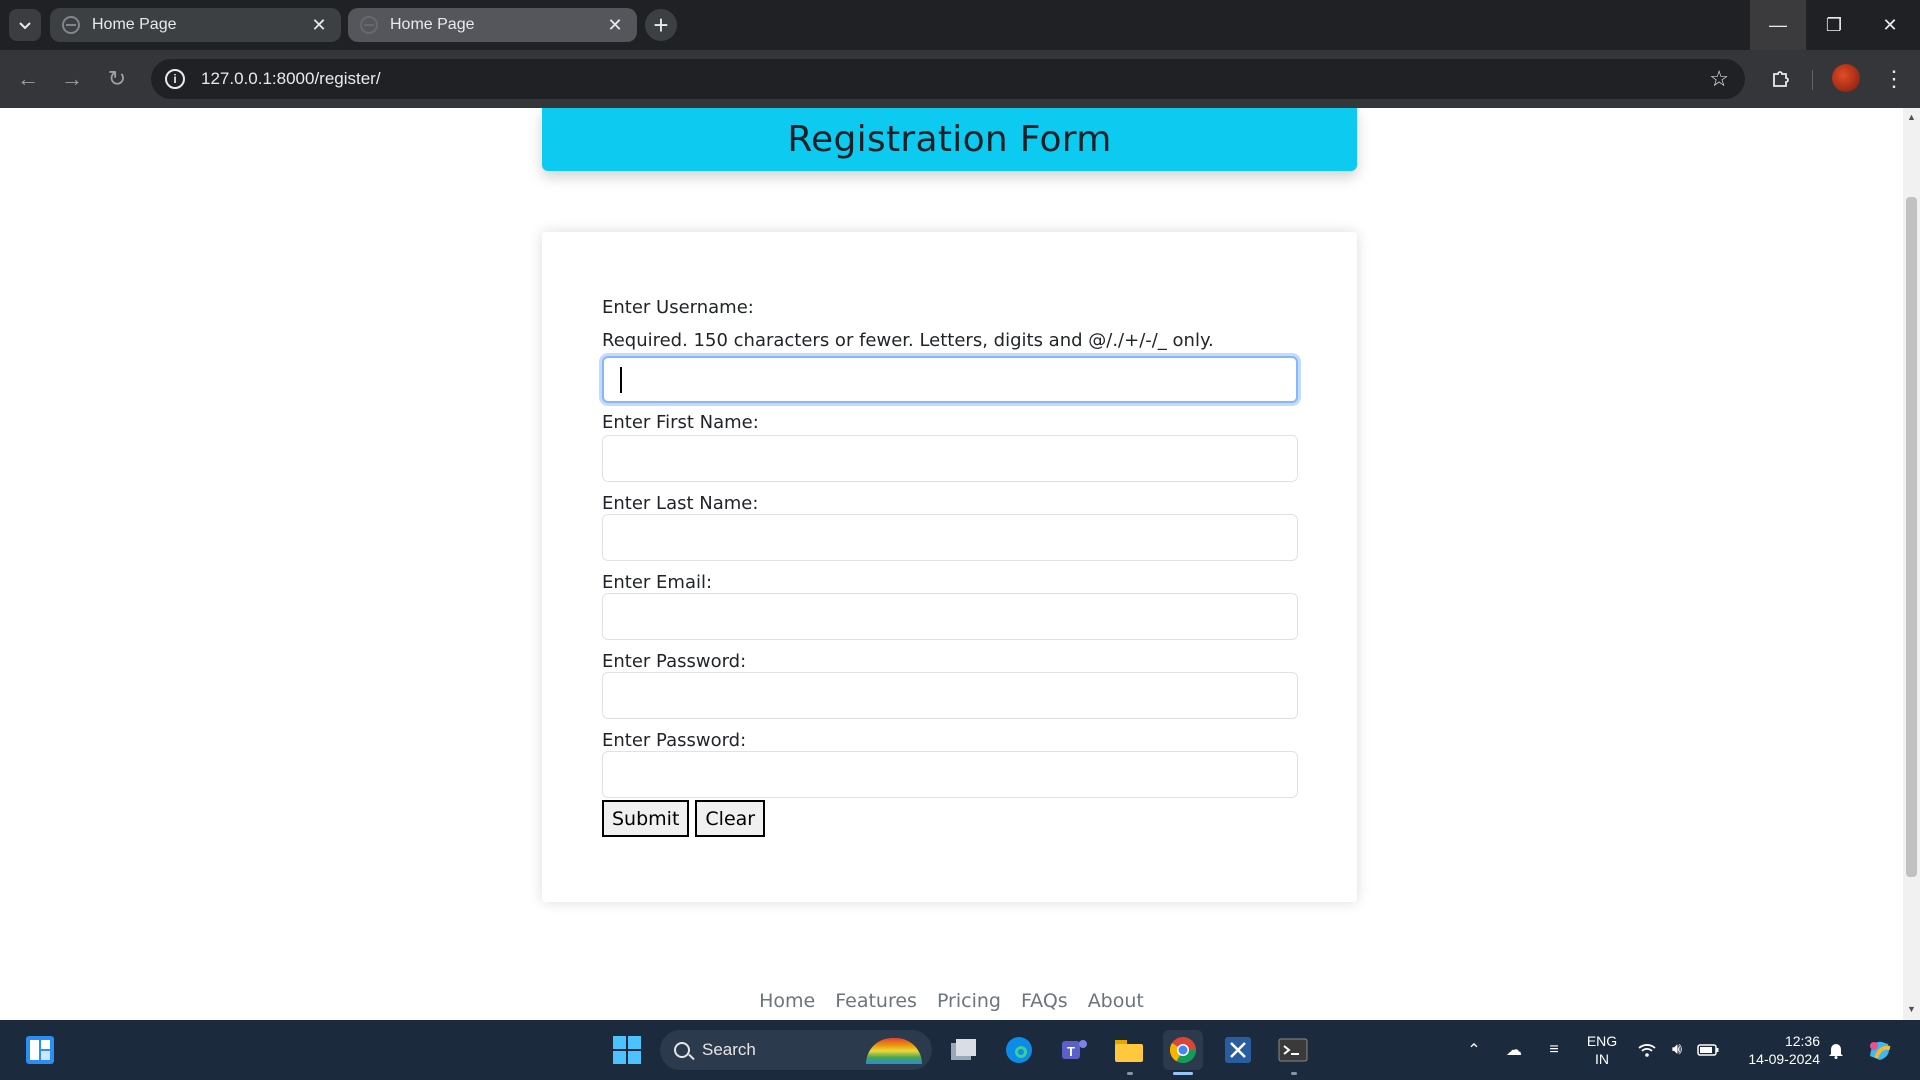 The image size is (1920, 1080). I want to click on last-name-label: Enter Last Name:, so click(680, 503).